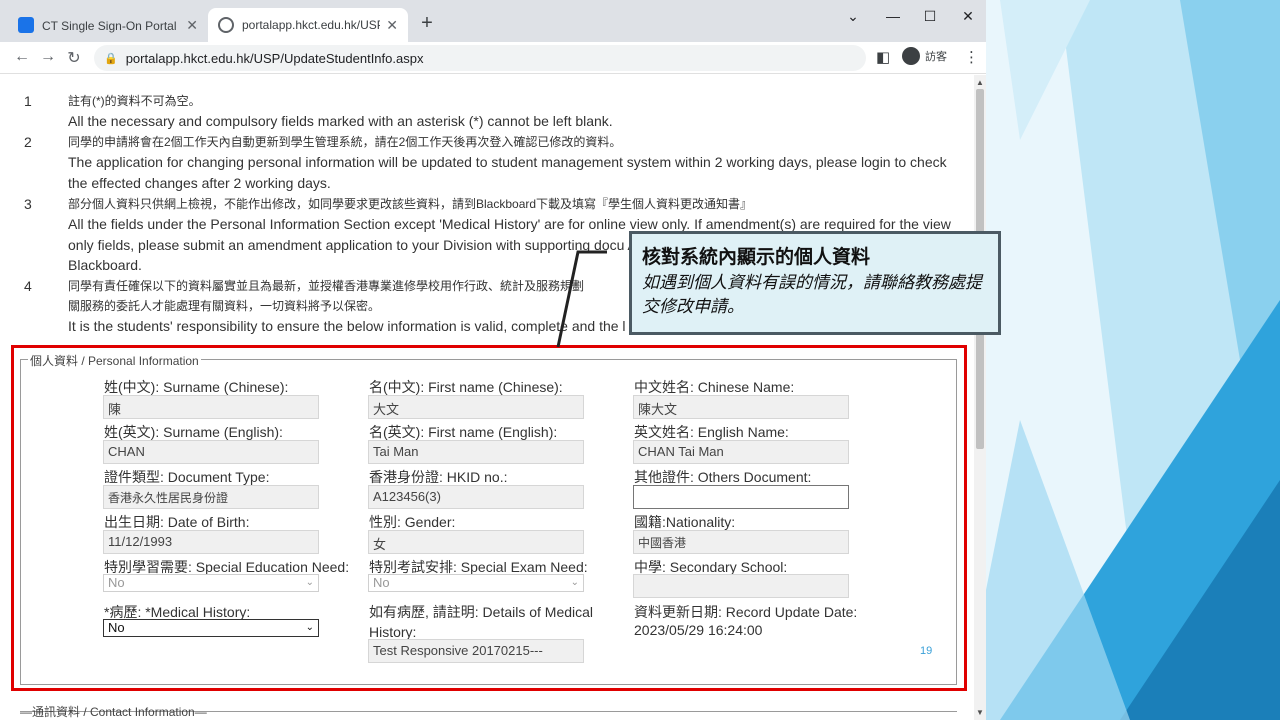  I want to click on callout-title: 核對系統內顯示的個人資料, so click(756, 257).